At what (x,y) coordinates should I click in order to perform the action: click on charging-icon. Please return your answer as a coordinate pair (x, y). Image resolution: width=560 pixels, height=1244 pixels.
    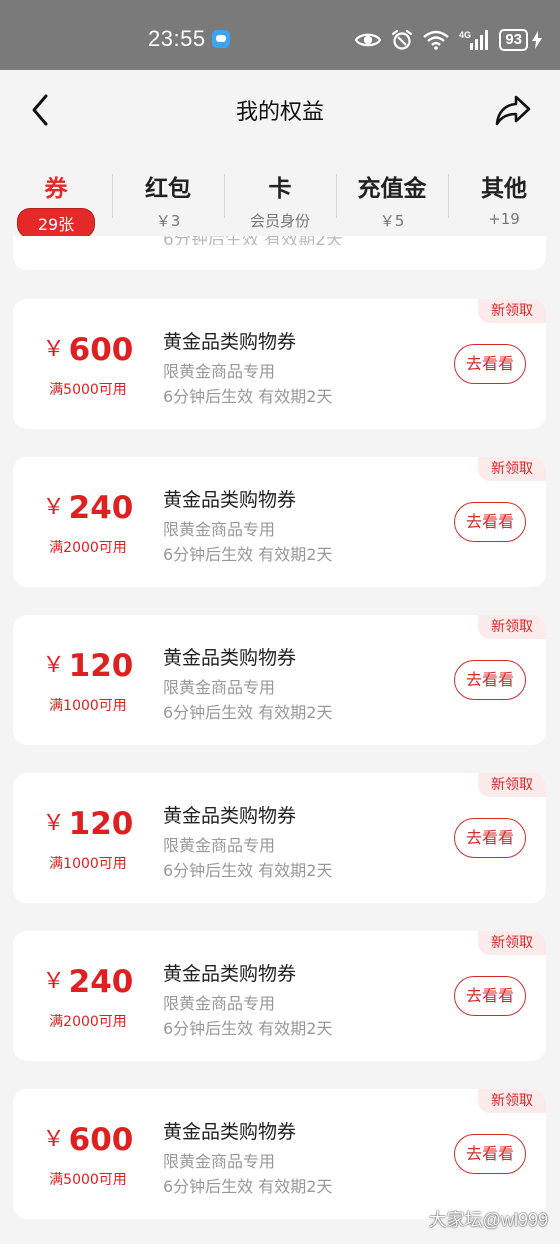
    Looking at the image, I should click on (537, 40).